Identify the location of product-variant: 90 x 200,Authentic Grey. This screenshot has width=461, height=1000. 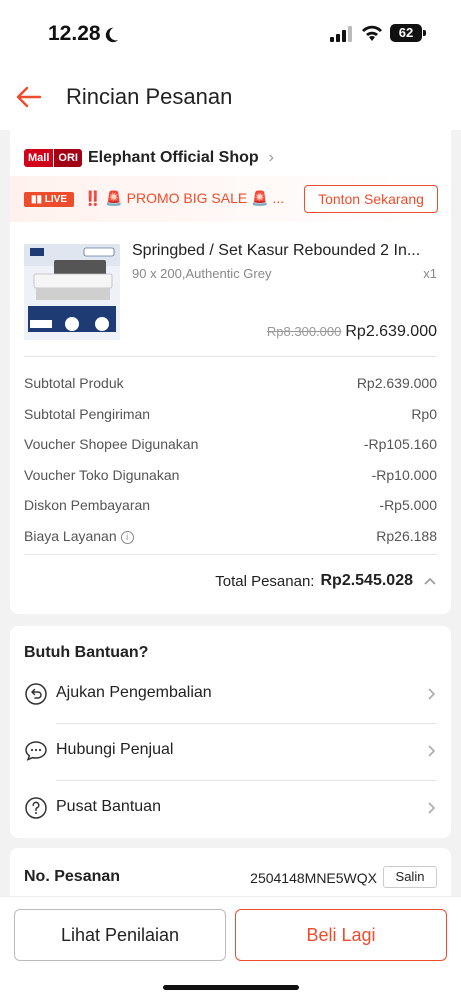
(202, 273).